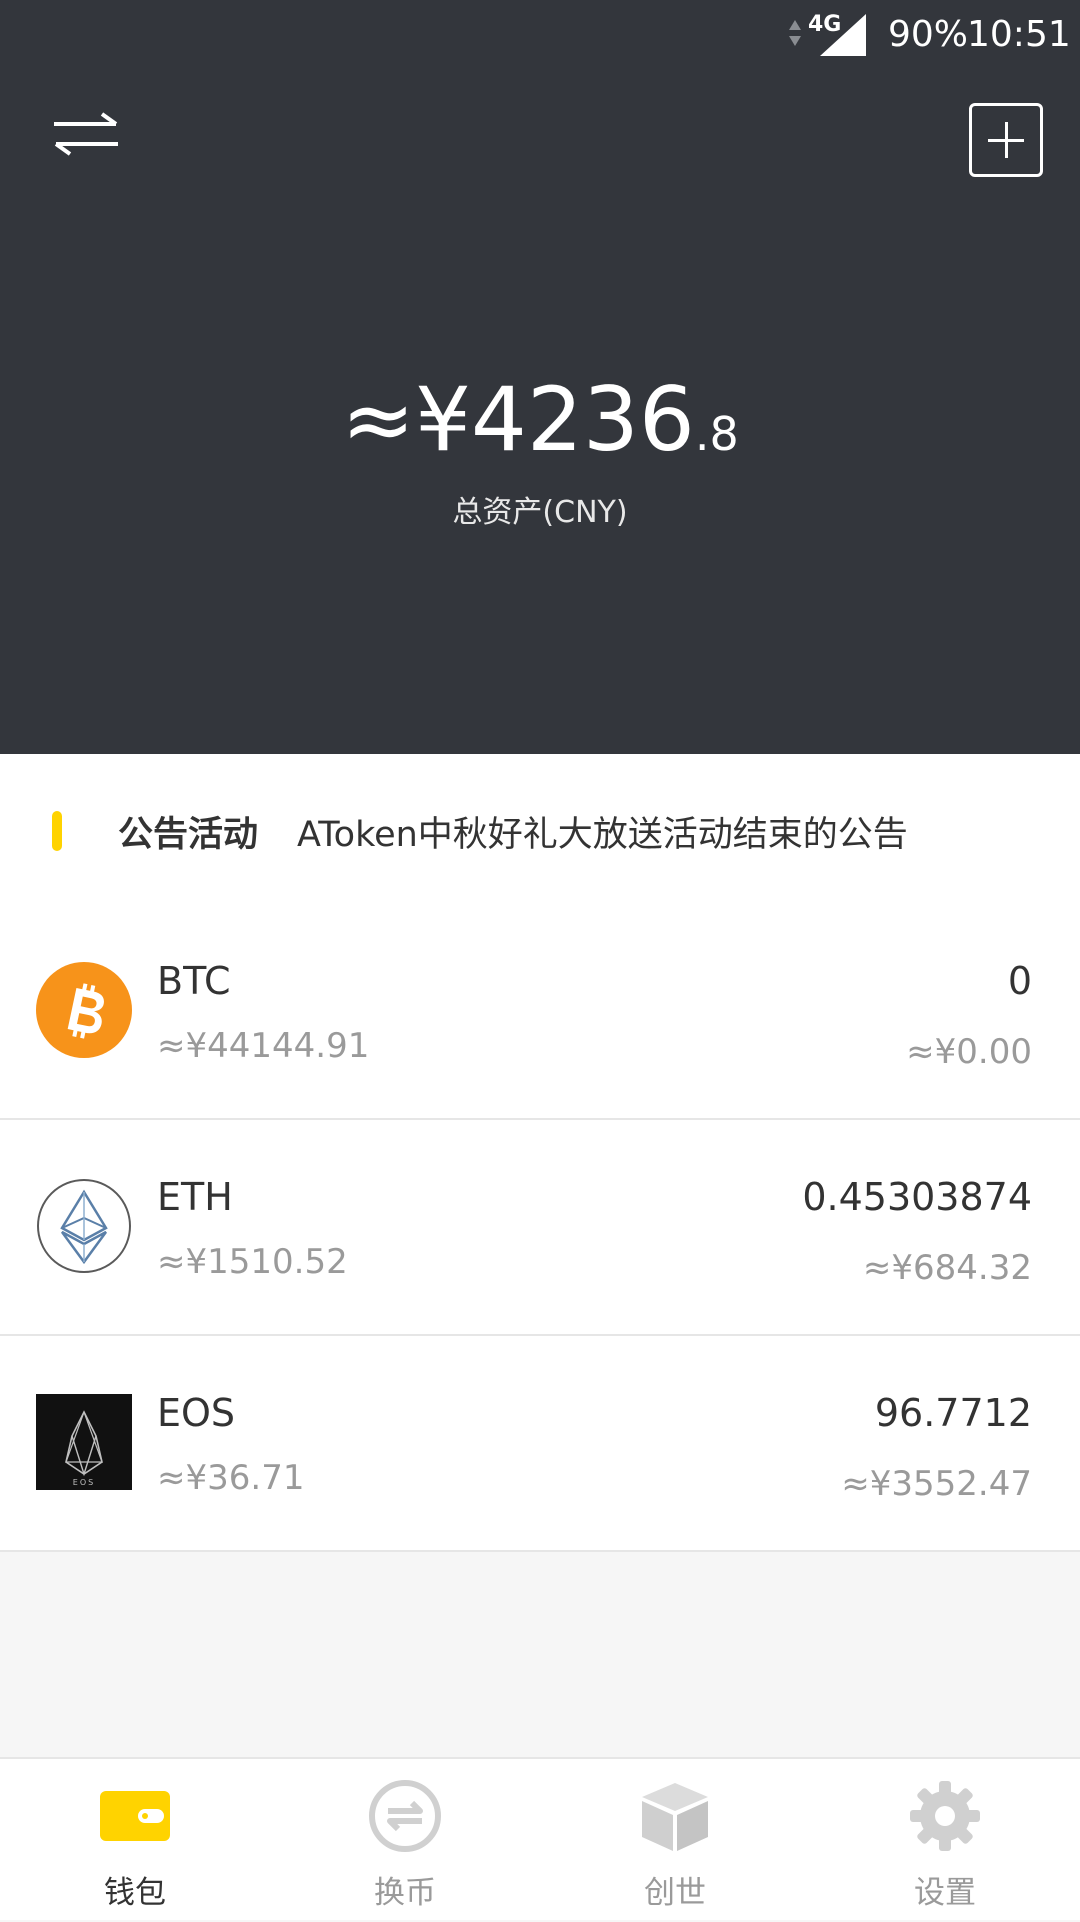 The image size is (1080, 1922). What do you see at coordinates (675, 1817) in the screenshot?
I see `cube-icon` at bounding box center [675, 1817].